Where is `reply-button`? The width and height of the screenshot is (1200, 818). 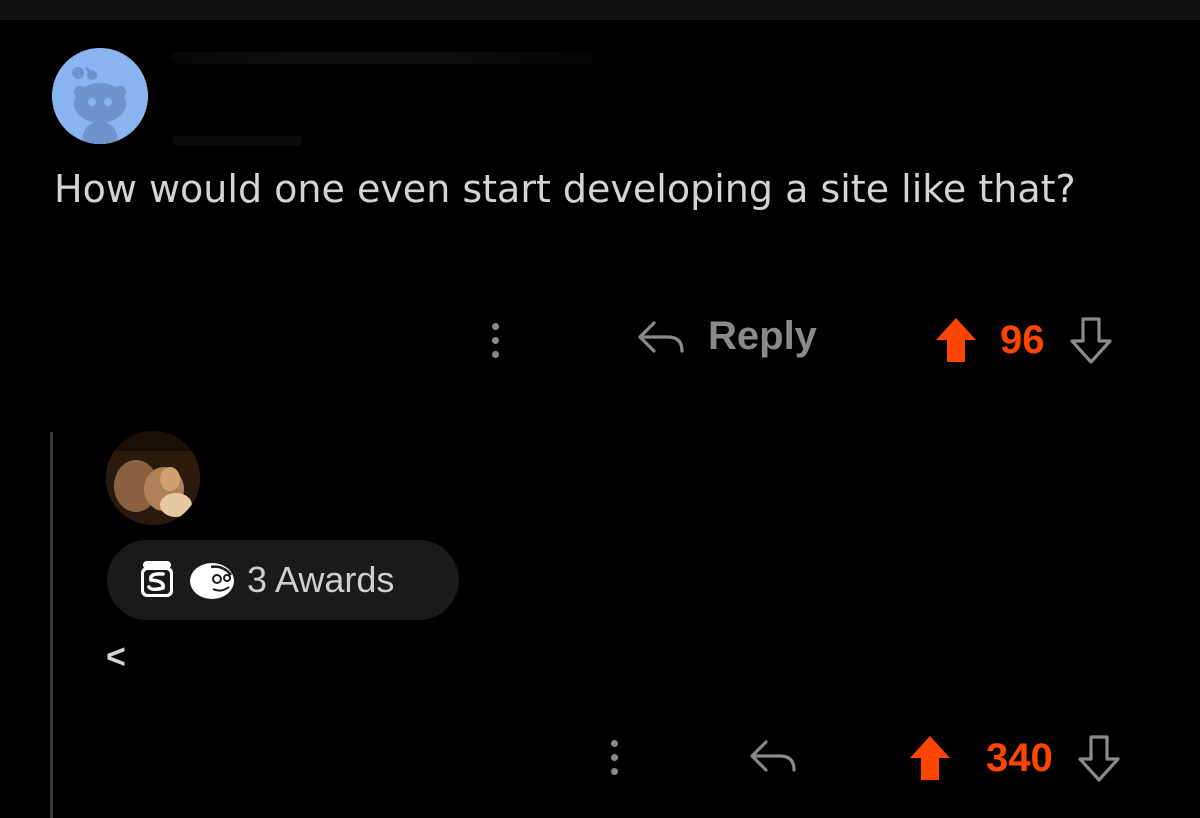 reply-button is located at coordinates (773, 756).